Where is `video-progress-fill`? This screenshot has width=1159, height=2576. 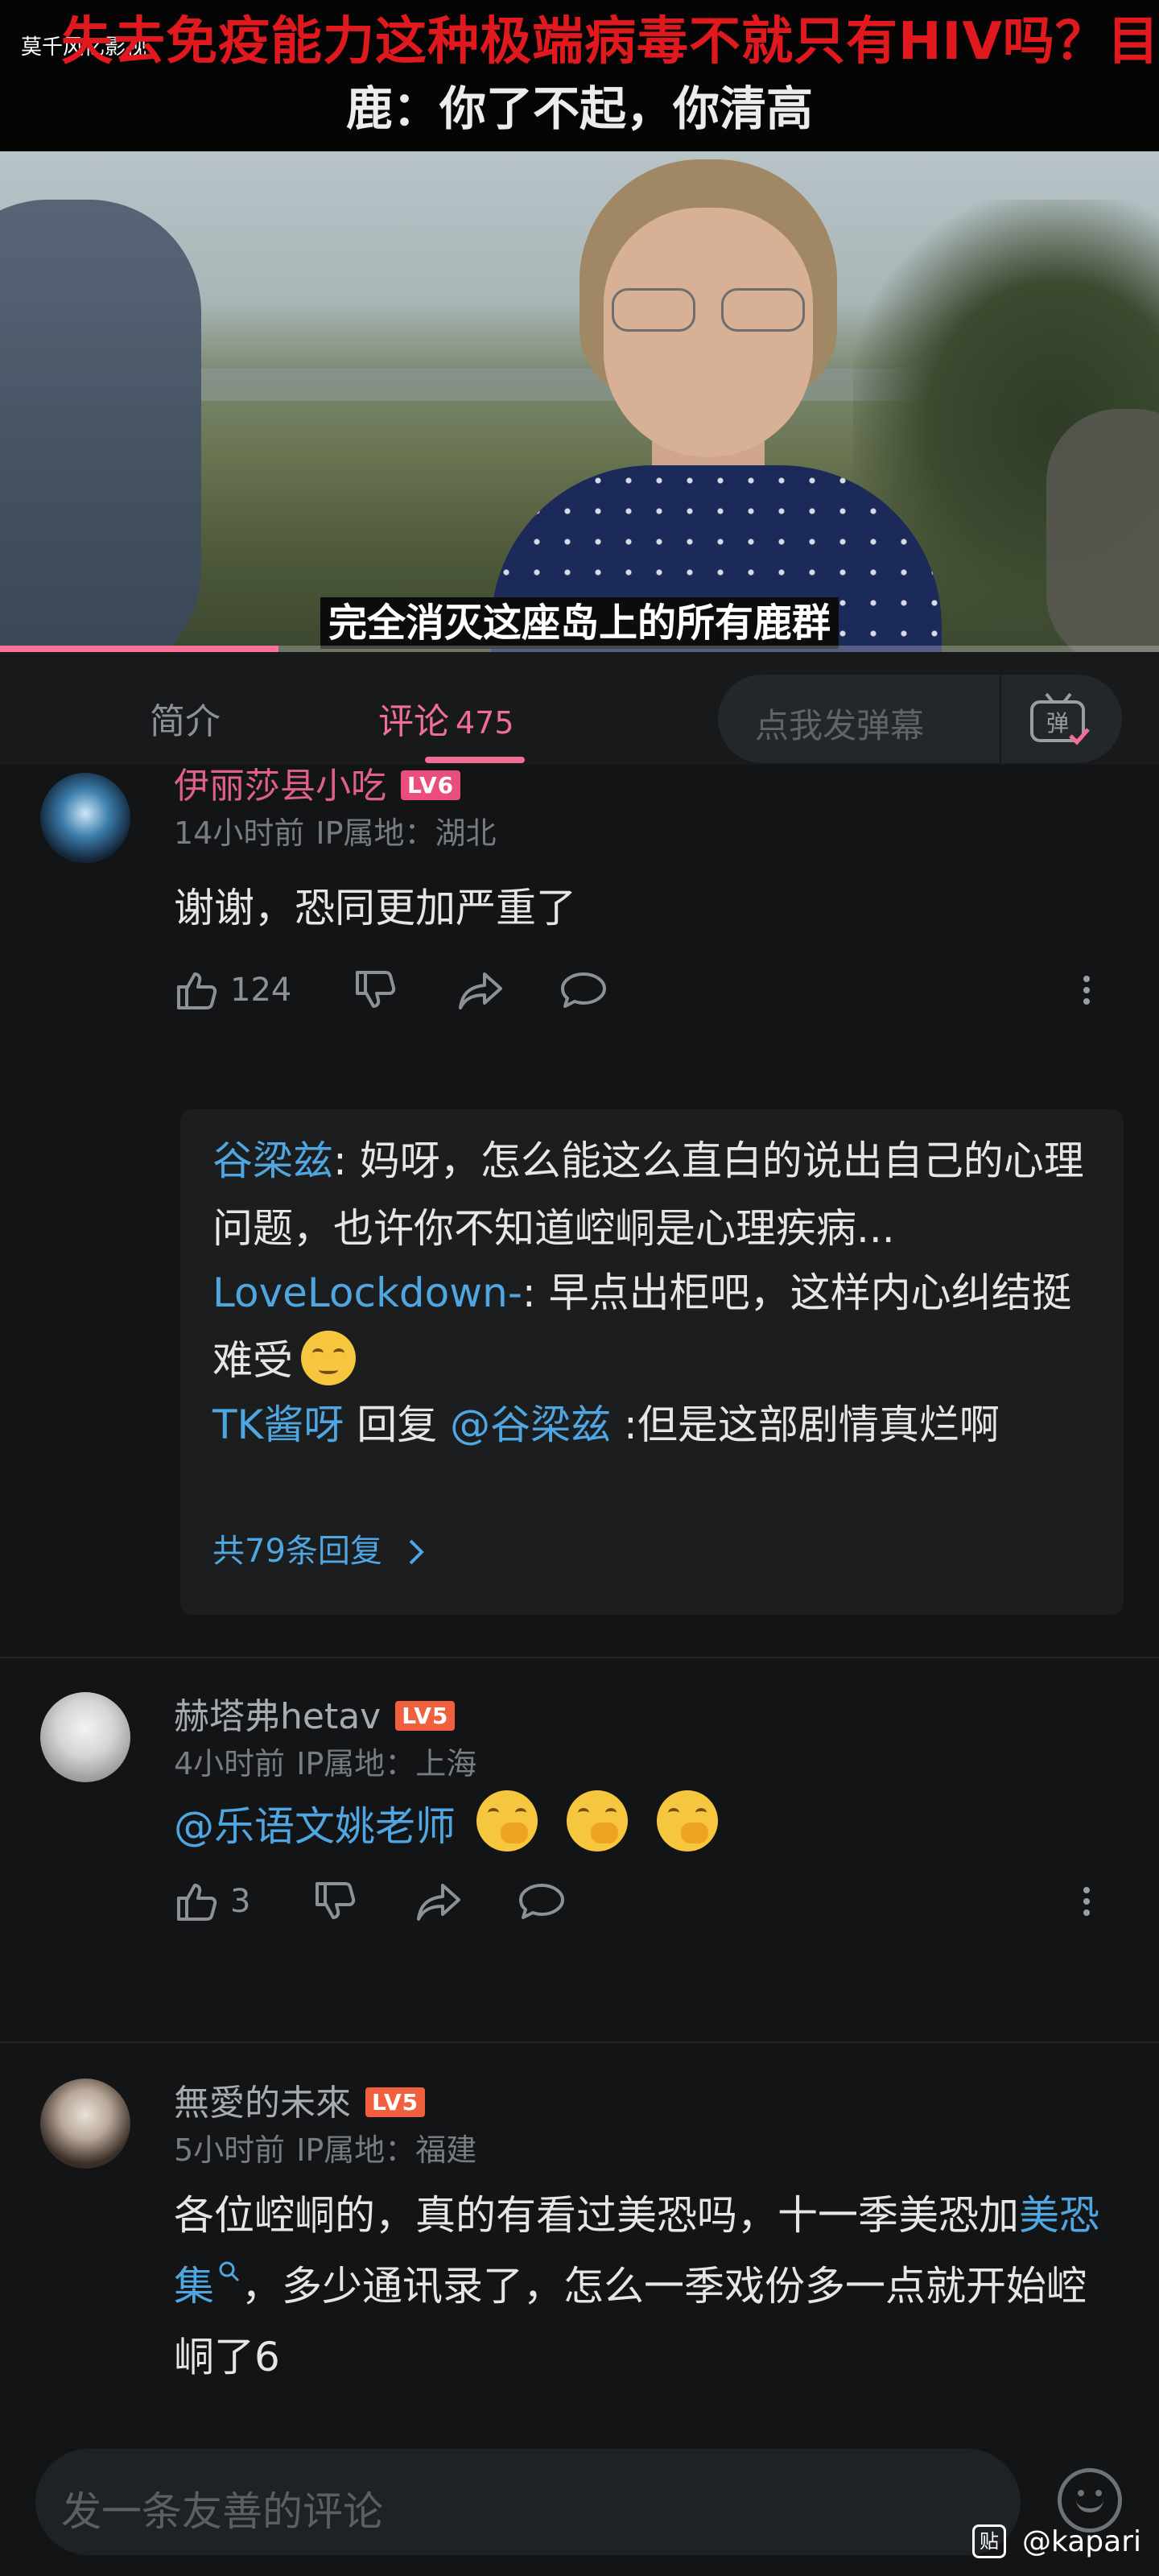 video-progress-fill is located at coordinates (139, 649).